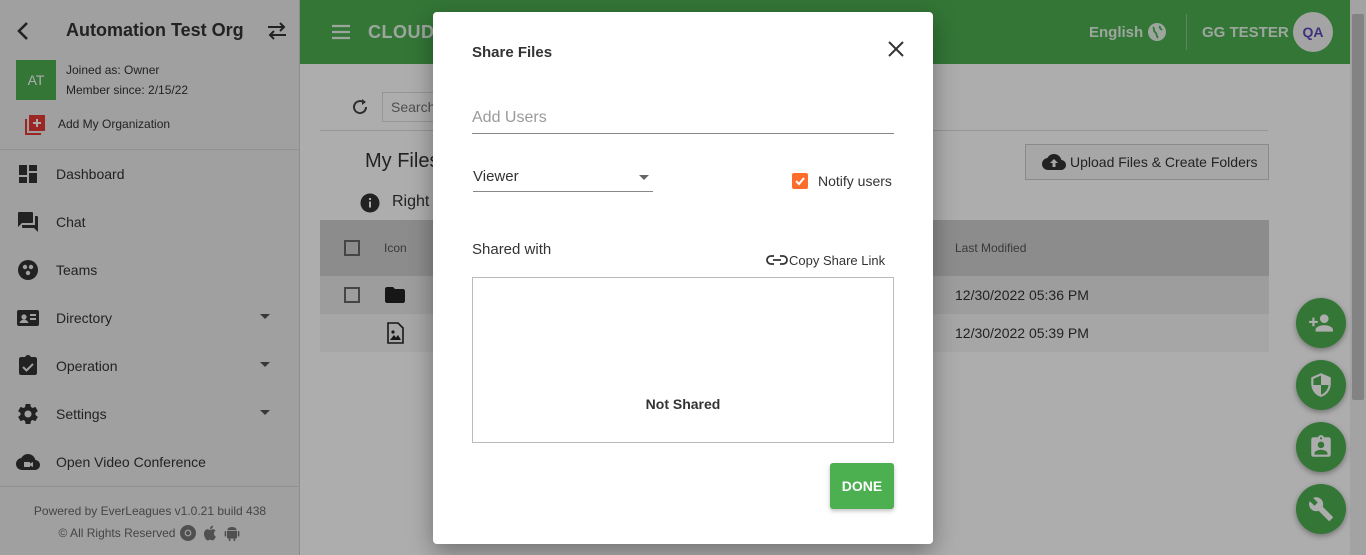  What do you see at coordinates (683, 360) in the screenshot?
I see `shared-with-list: Not Shared` at bounding box center [683, 360].